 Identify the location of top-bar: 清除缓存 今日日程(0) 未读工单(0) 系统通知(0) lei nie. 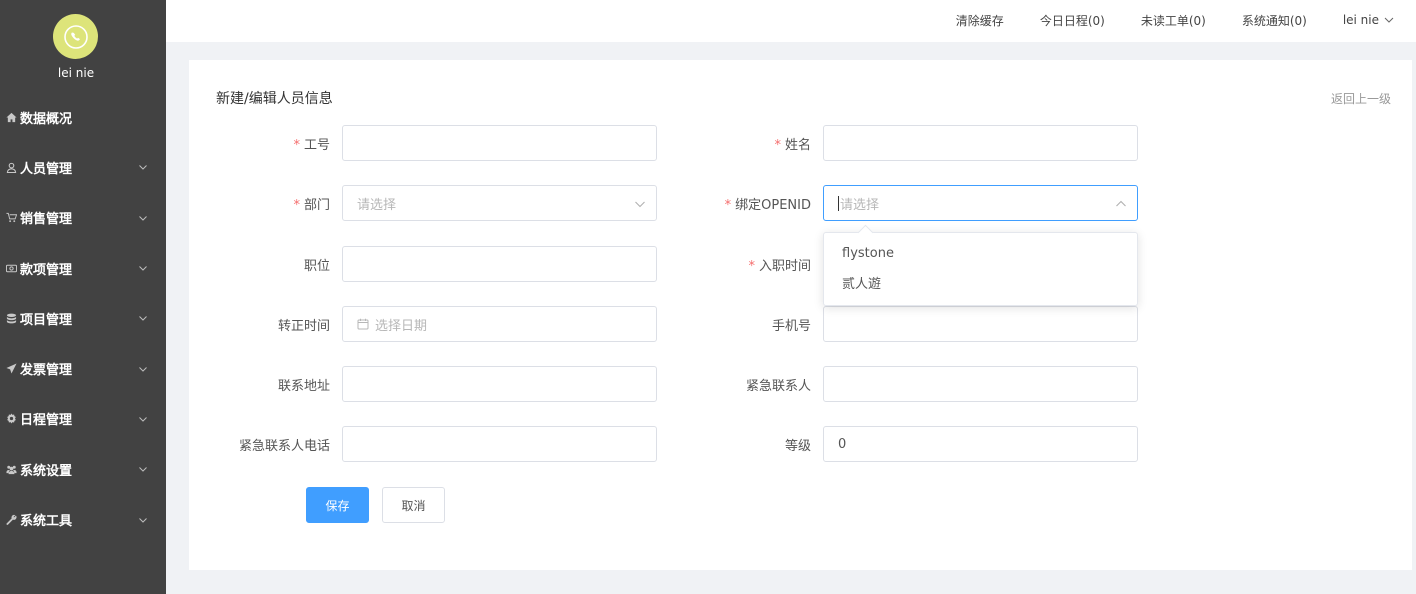
(791, 21).